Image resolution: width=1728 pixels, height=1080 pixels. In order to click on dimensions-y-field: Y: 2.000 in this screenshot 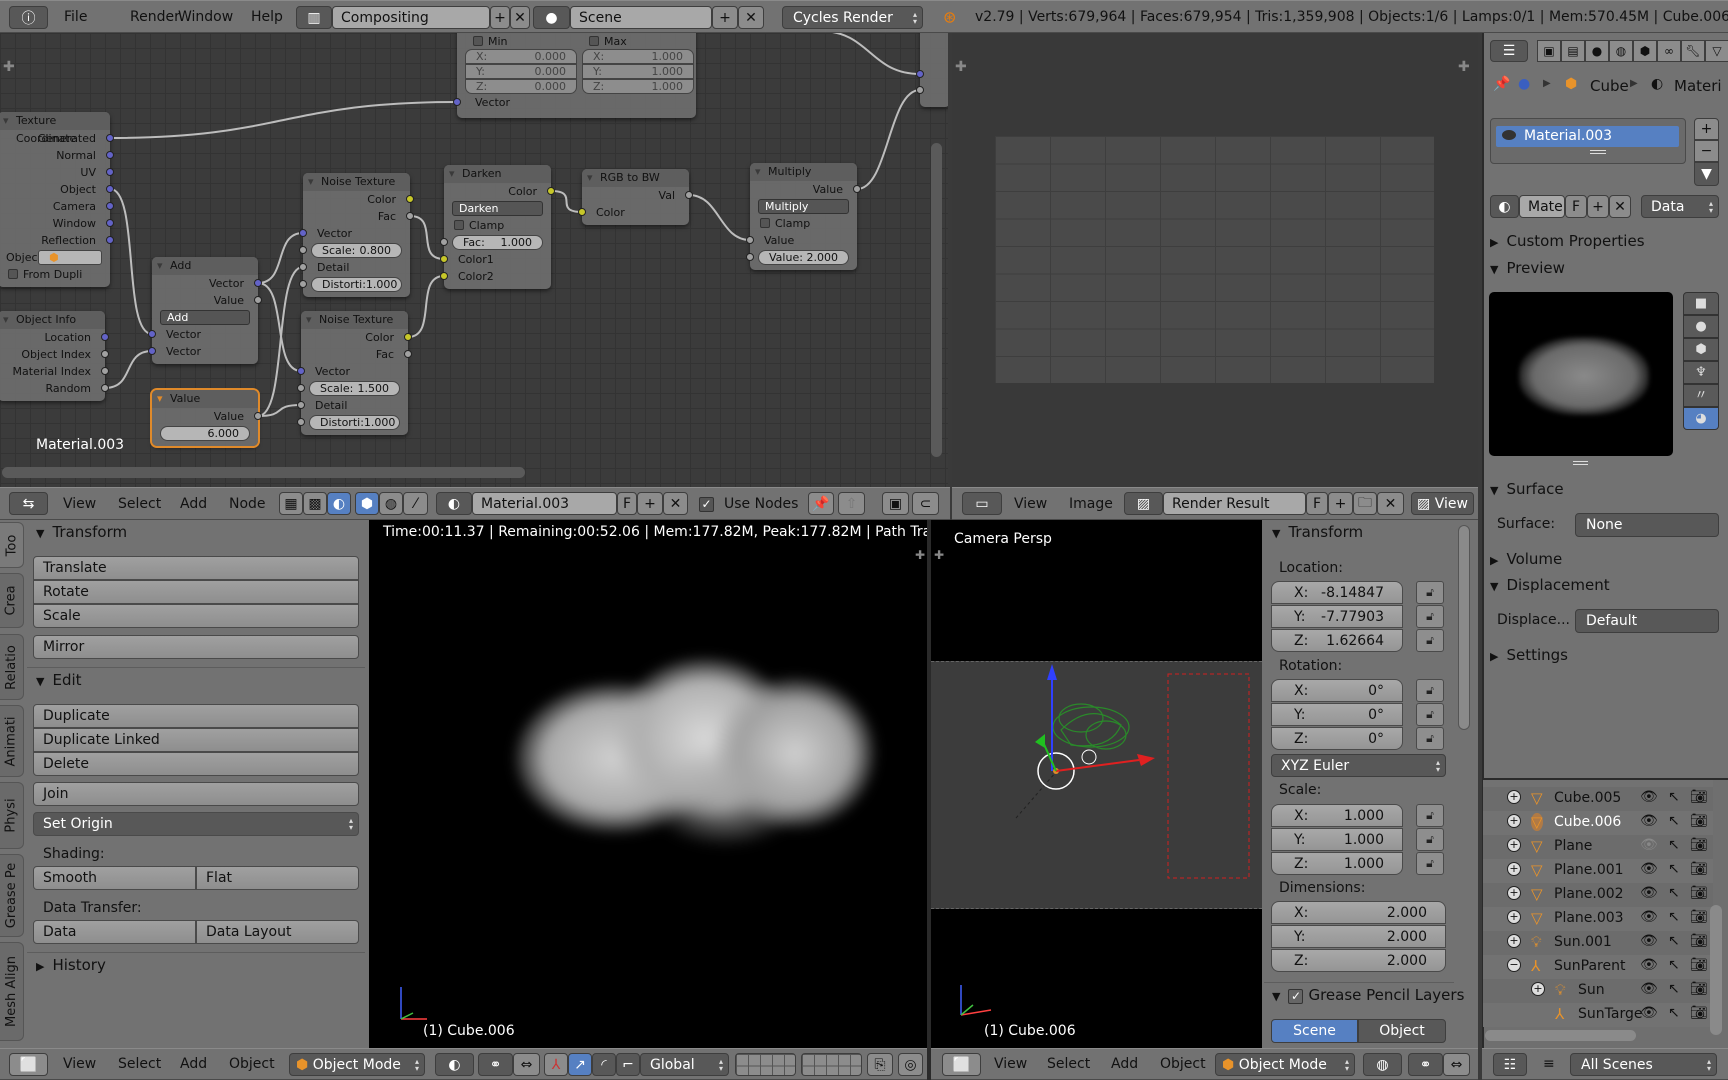, I will do `click(1358, 936)`.